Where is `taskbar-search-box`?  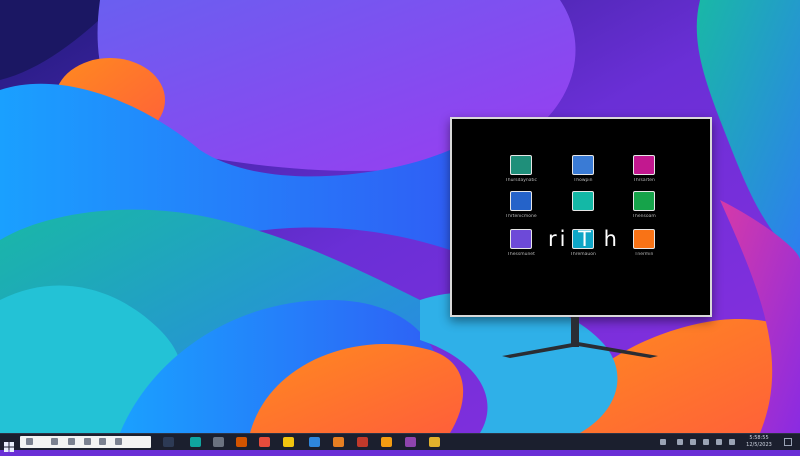
taskbar-search-box is located at coordinates (85, 442).